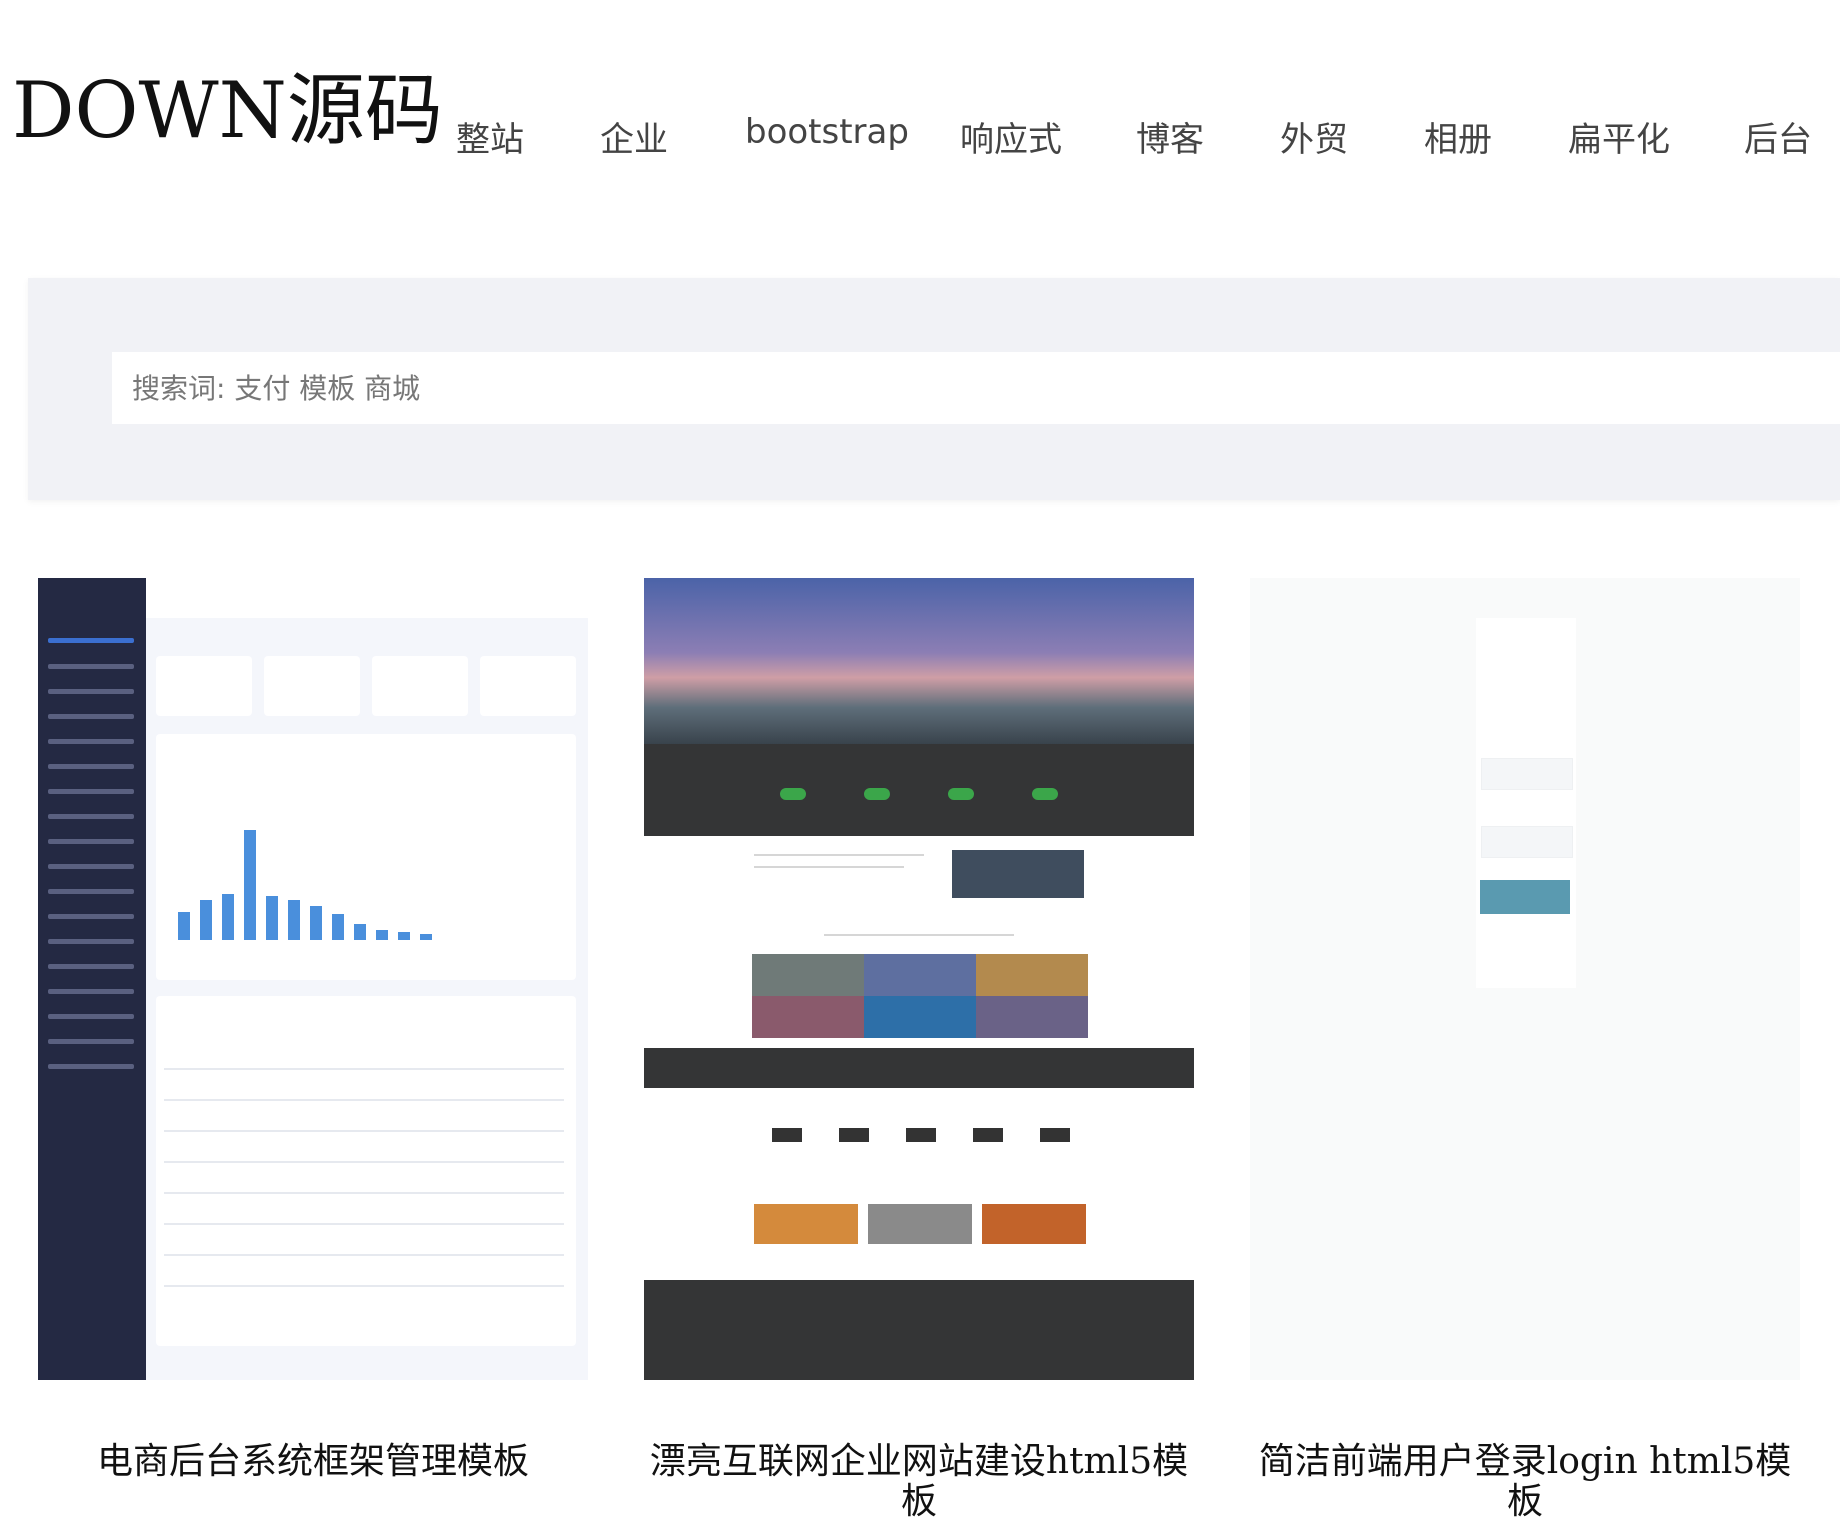 The image size is (1840, 1538). I want to click on nav-item-xiangyingshi: 响应式, so click(1011, 136).